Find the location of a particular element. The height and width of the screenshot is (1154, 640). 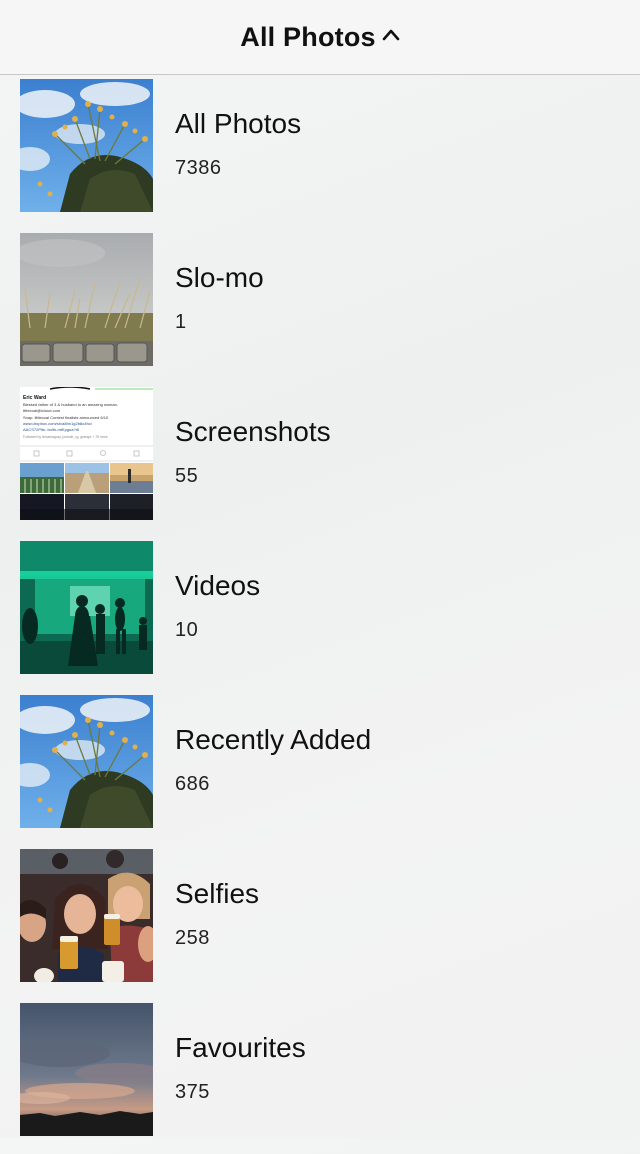

green-party-thumbnail is located at coordinates (86, 607).